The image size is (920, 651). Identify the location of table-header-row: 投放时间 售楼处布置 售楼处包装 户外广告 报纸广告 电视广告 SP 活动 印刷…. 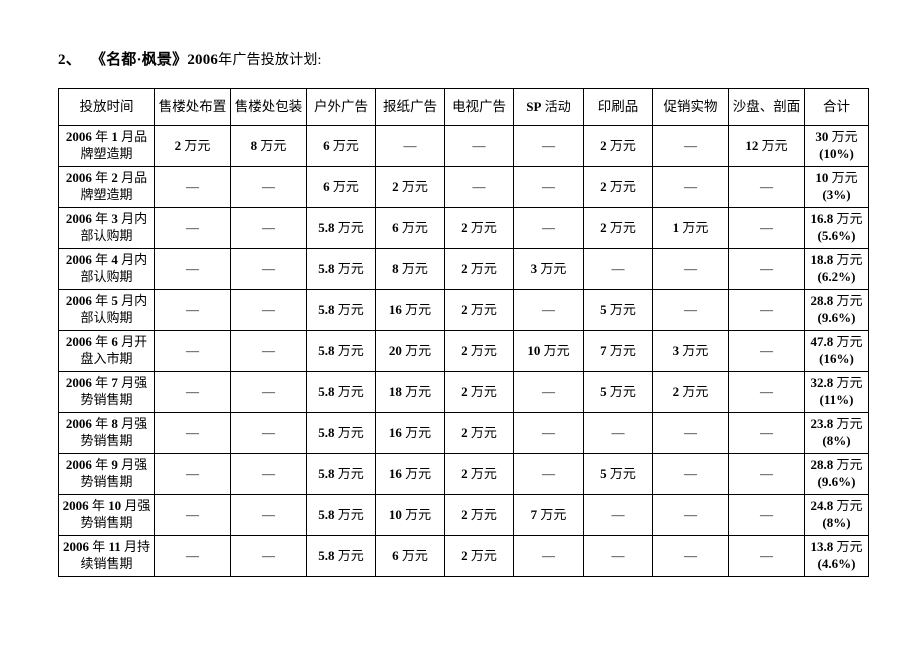
(463, 107).